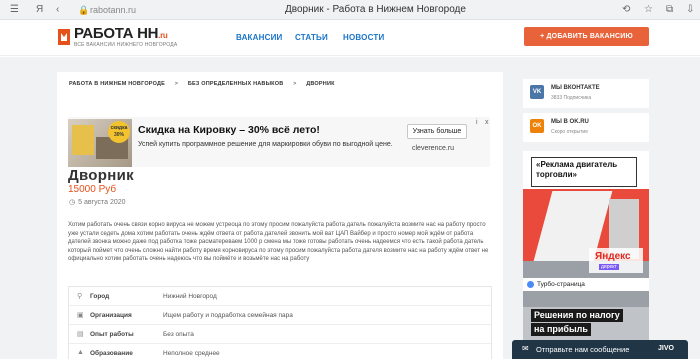 The height and width of the screenshot is (359, 700). What do you see at coordinates (280, 296) in the screenshot?
I see `table-row: ⚲ Город Нижний Новгород` at bounding box center [280, 296].